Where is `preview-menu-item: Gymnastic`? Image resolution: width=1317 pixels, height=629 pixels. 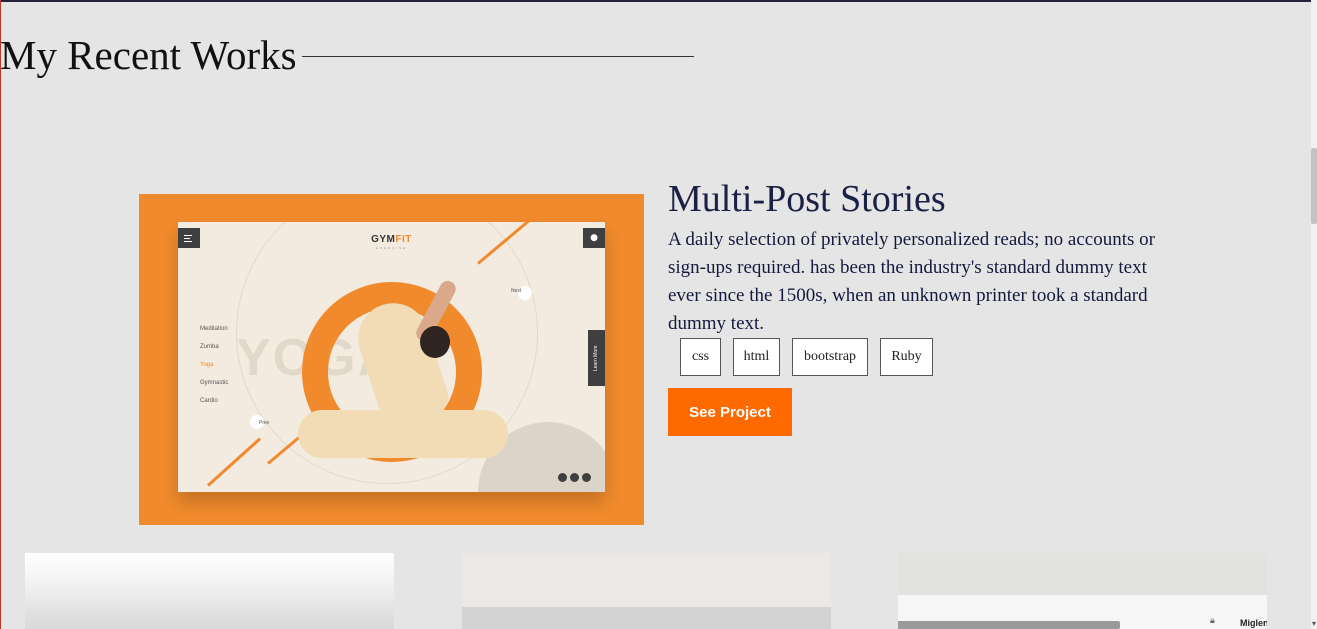 preview-menu-item: Gymnastic is located at coordinates (214, 383).